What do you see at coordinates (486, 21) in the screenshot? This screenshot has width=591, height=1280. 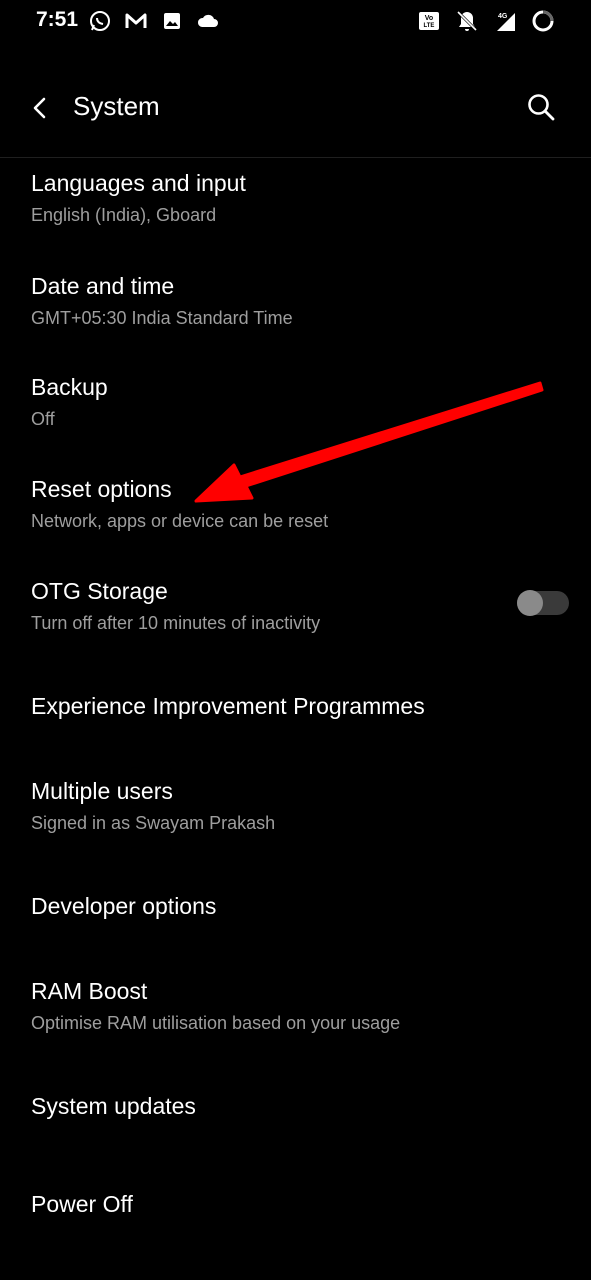 I see `status-right-icons: Vo LTE 4G` at bounding box center [486, 21].